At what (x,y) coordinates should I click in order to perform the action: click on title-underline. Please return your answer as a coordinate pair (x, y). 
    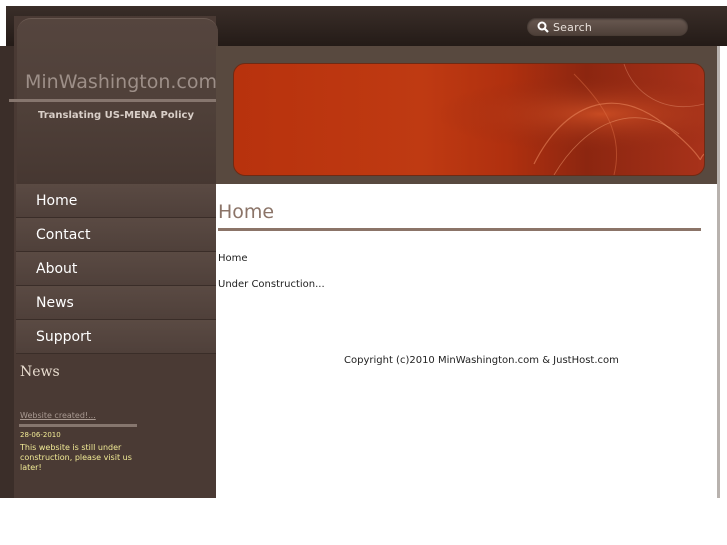
    Looking at the image, I should click on (459, 229).